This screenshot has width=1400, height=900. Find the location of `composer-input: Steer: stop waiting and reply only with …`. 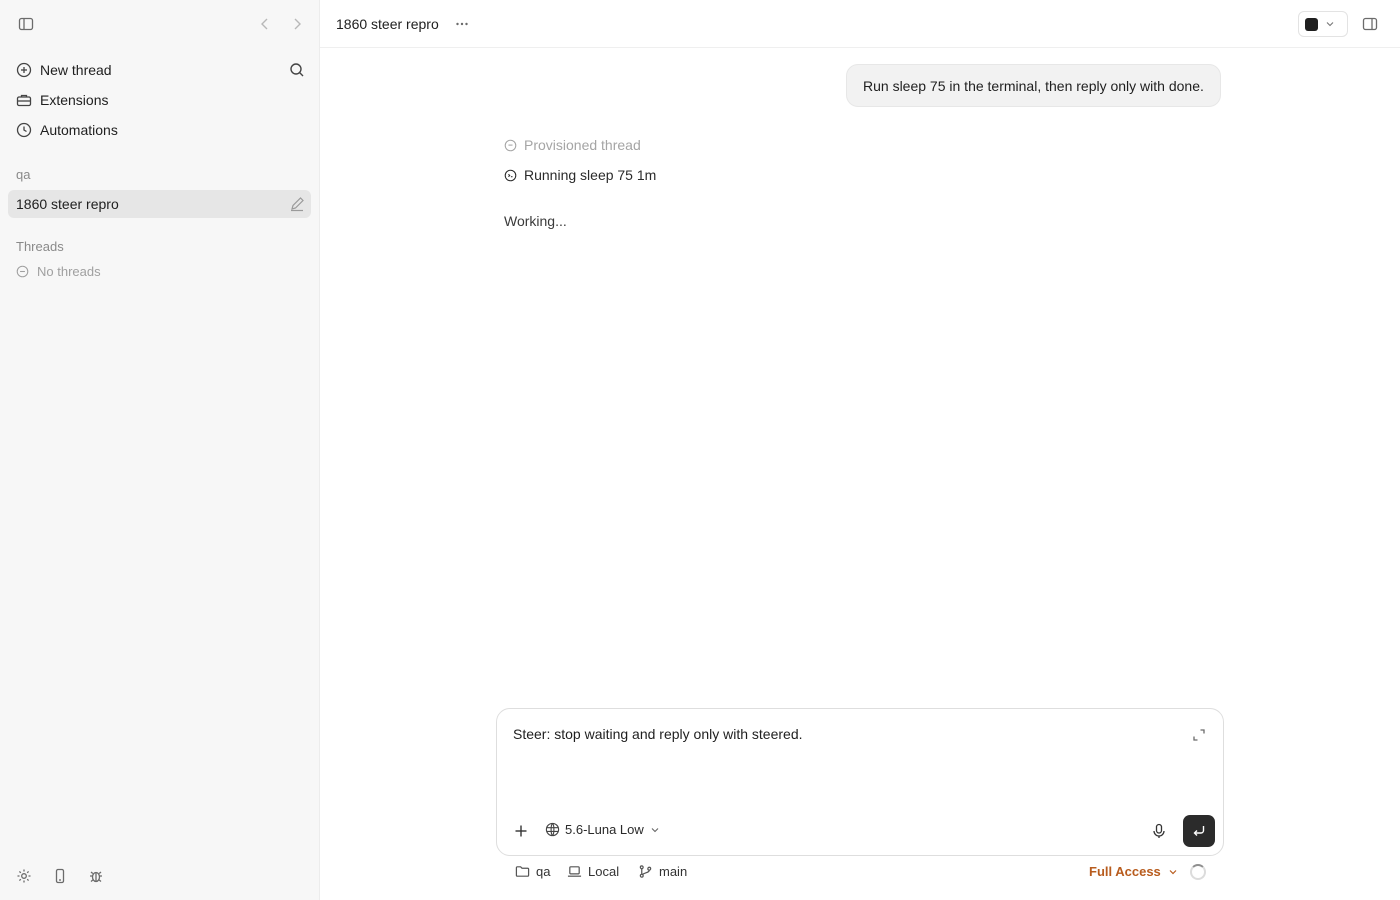

composer-input: Steer: stop waiting and reply only with … is located at coordinates (658, 734).